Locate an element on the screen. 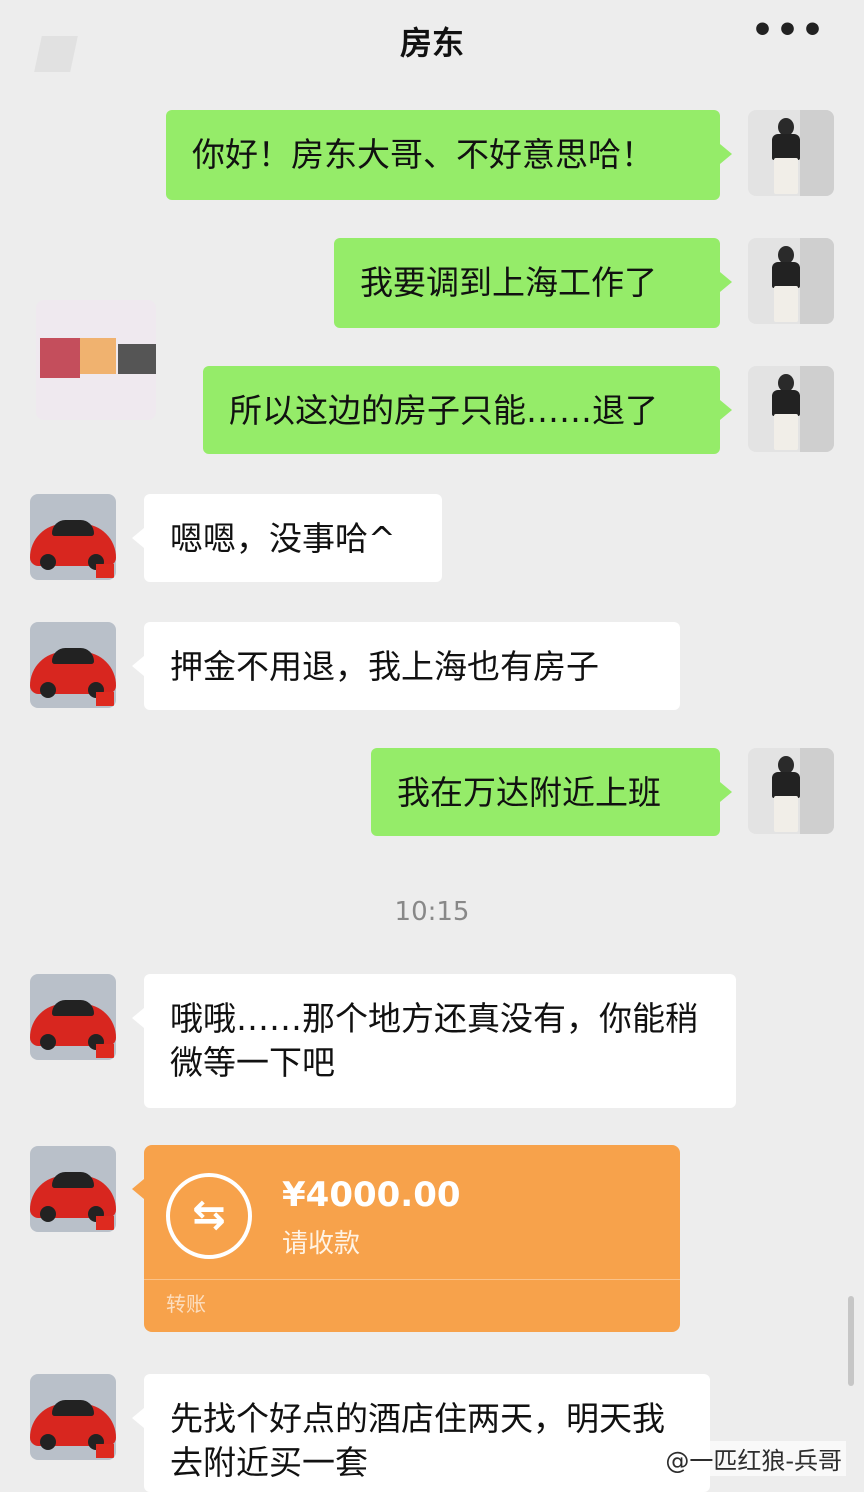 The image size is (864, 1492). chat-timestamp: 10:15 is located at coordinates (432, 912).